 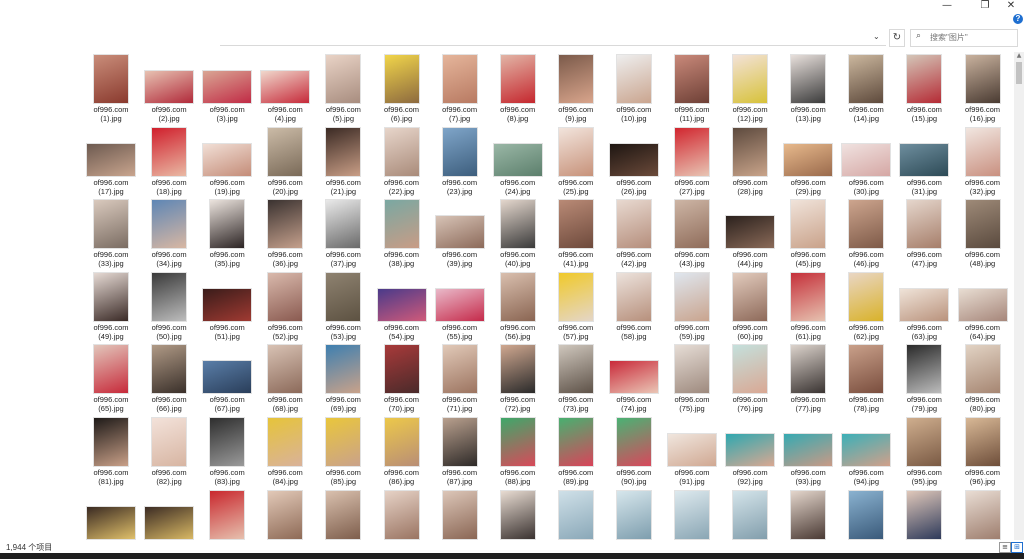 What do you see at coordinates (1019, 73) in the screenshot?
I see `scroll-thumb` at bounding box center [1019, 73].